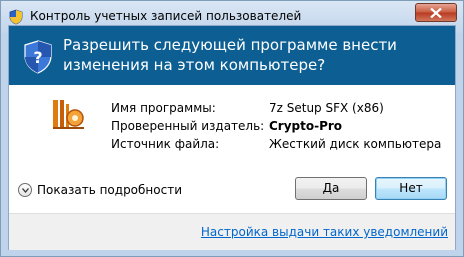  I want to click on uac-shield-icon: ?, so click(38, 57).